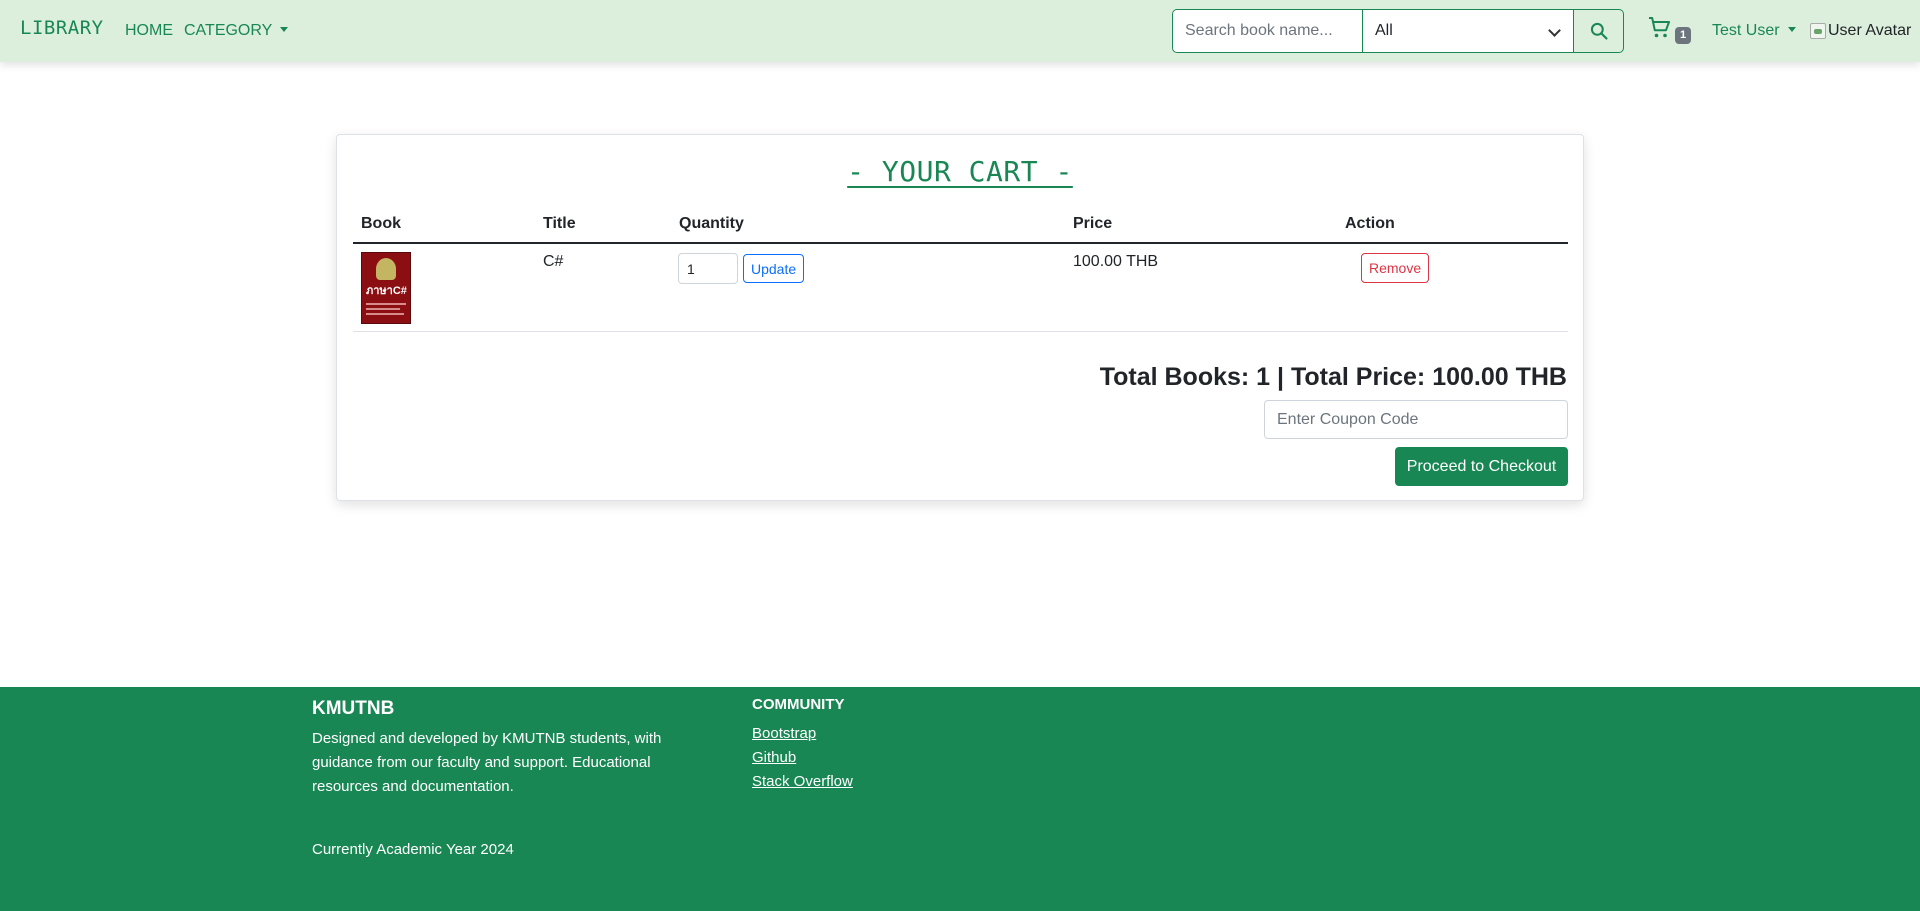  Describe the element at coordinates (1370, 223) in the screenshot. I see `header-action: Action` at that location.